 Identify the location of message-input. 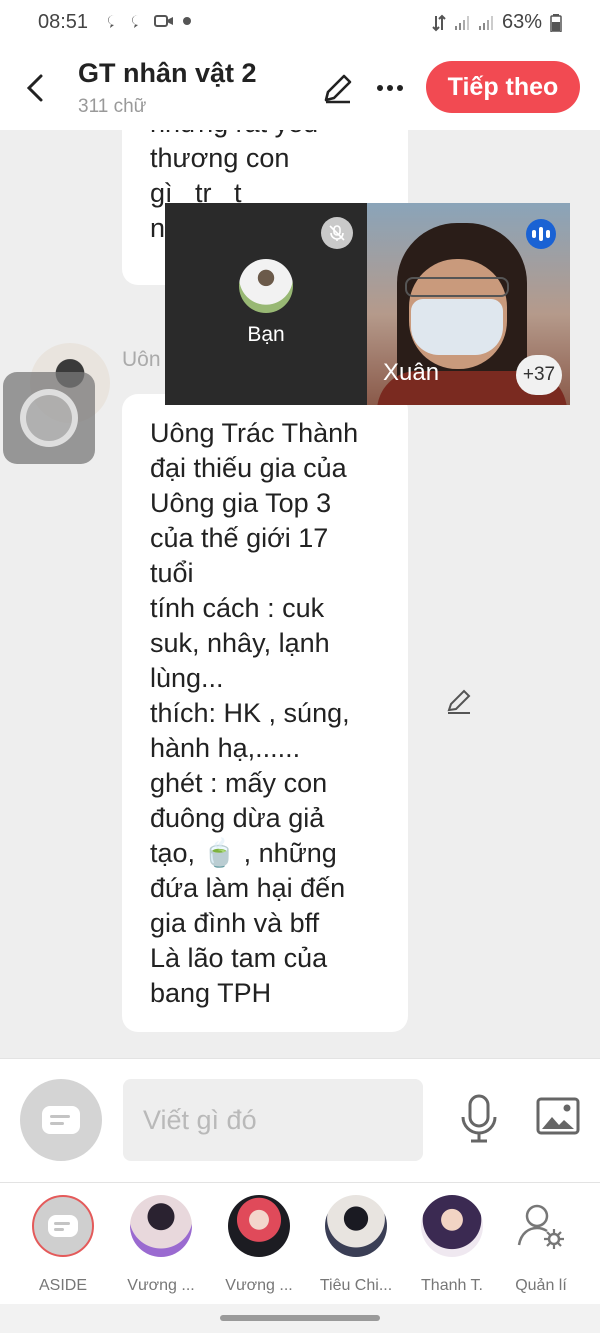
(273, 1120).